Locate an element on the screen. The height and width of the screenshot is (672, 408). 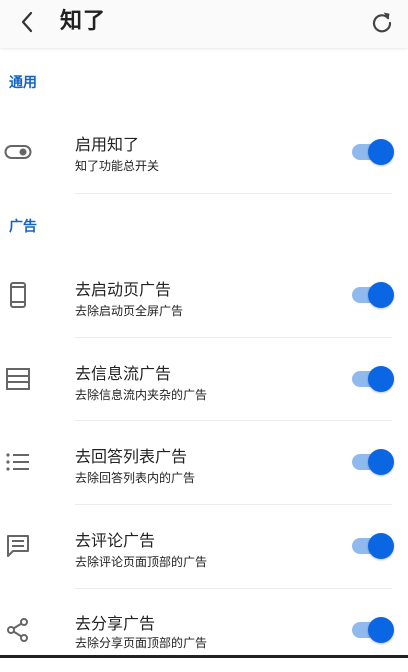
setting-sublabel: 去除信息流内夹杂的广告 is located at coordinates (141, 394).